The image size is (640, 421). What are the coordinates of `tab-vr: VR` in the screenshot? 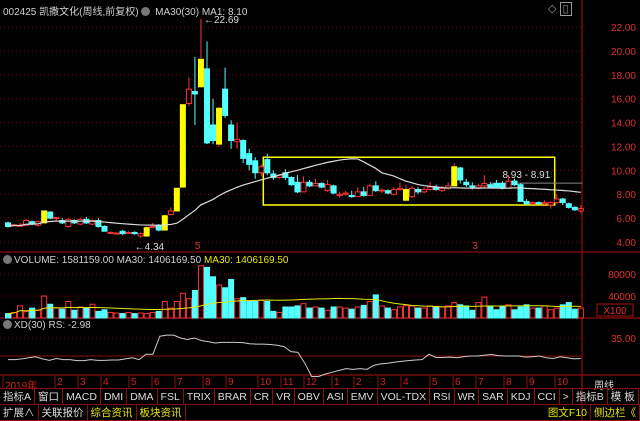 It's located at (284, 396).